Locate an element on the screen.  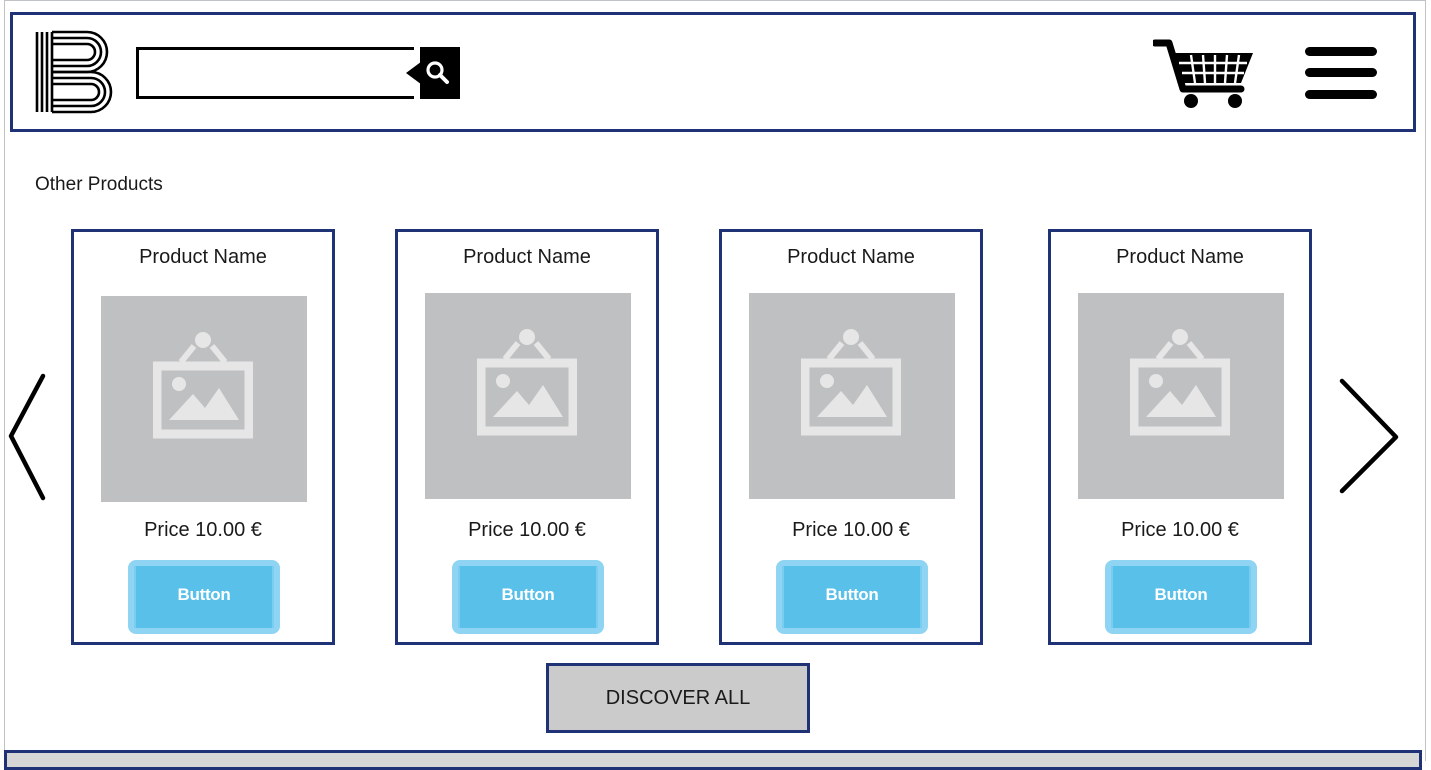
footer-band is located at coordinates (713, 760).